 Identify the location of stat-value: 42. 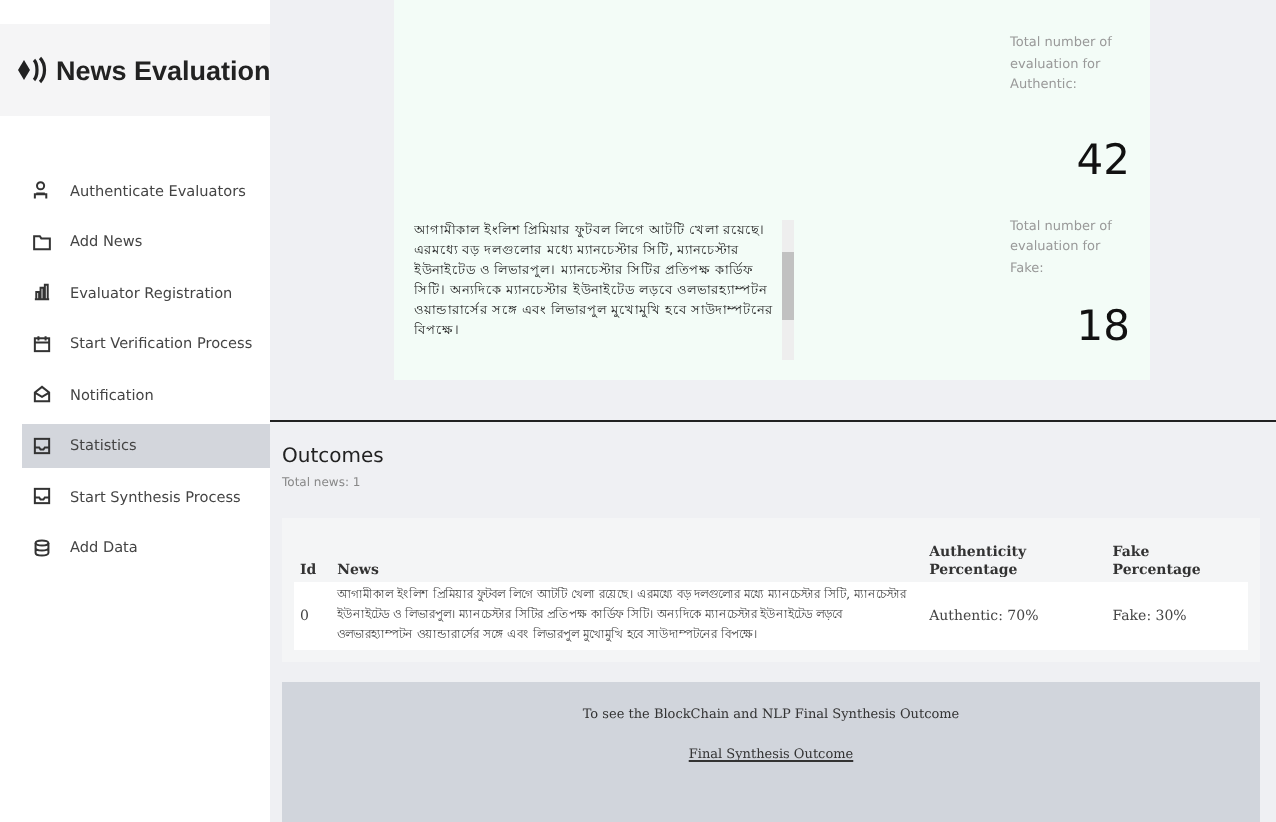
(1102, 159).